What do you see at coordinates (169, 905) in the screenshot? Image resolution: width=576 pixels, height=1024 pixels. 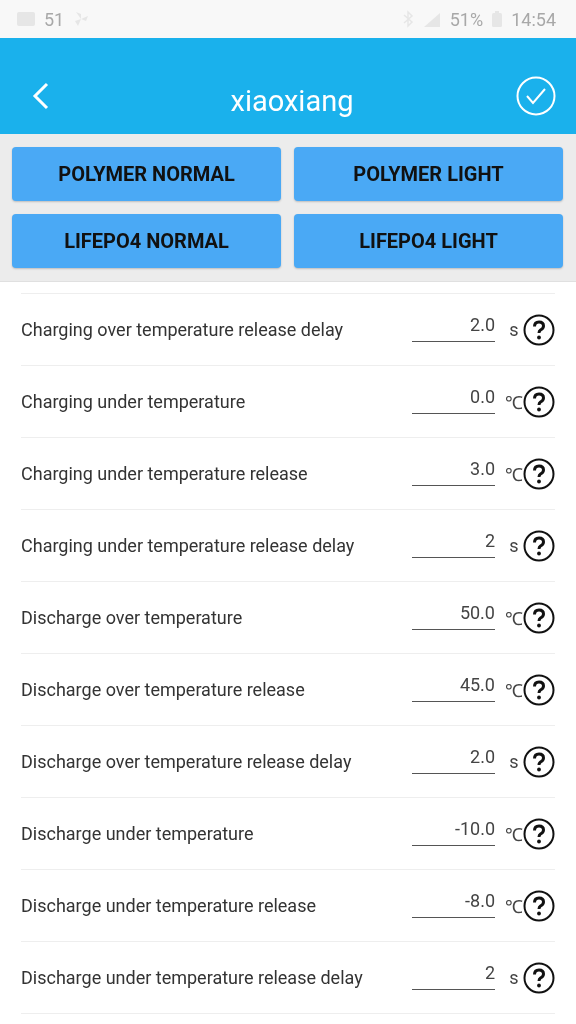 I see `setting-label: Discharge under temperature release` at bounding box center [169, 905].